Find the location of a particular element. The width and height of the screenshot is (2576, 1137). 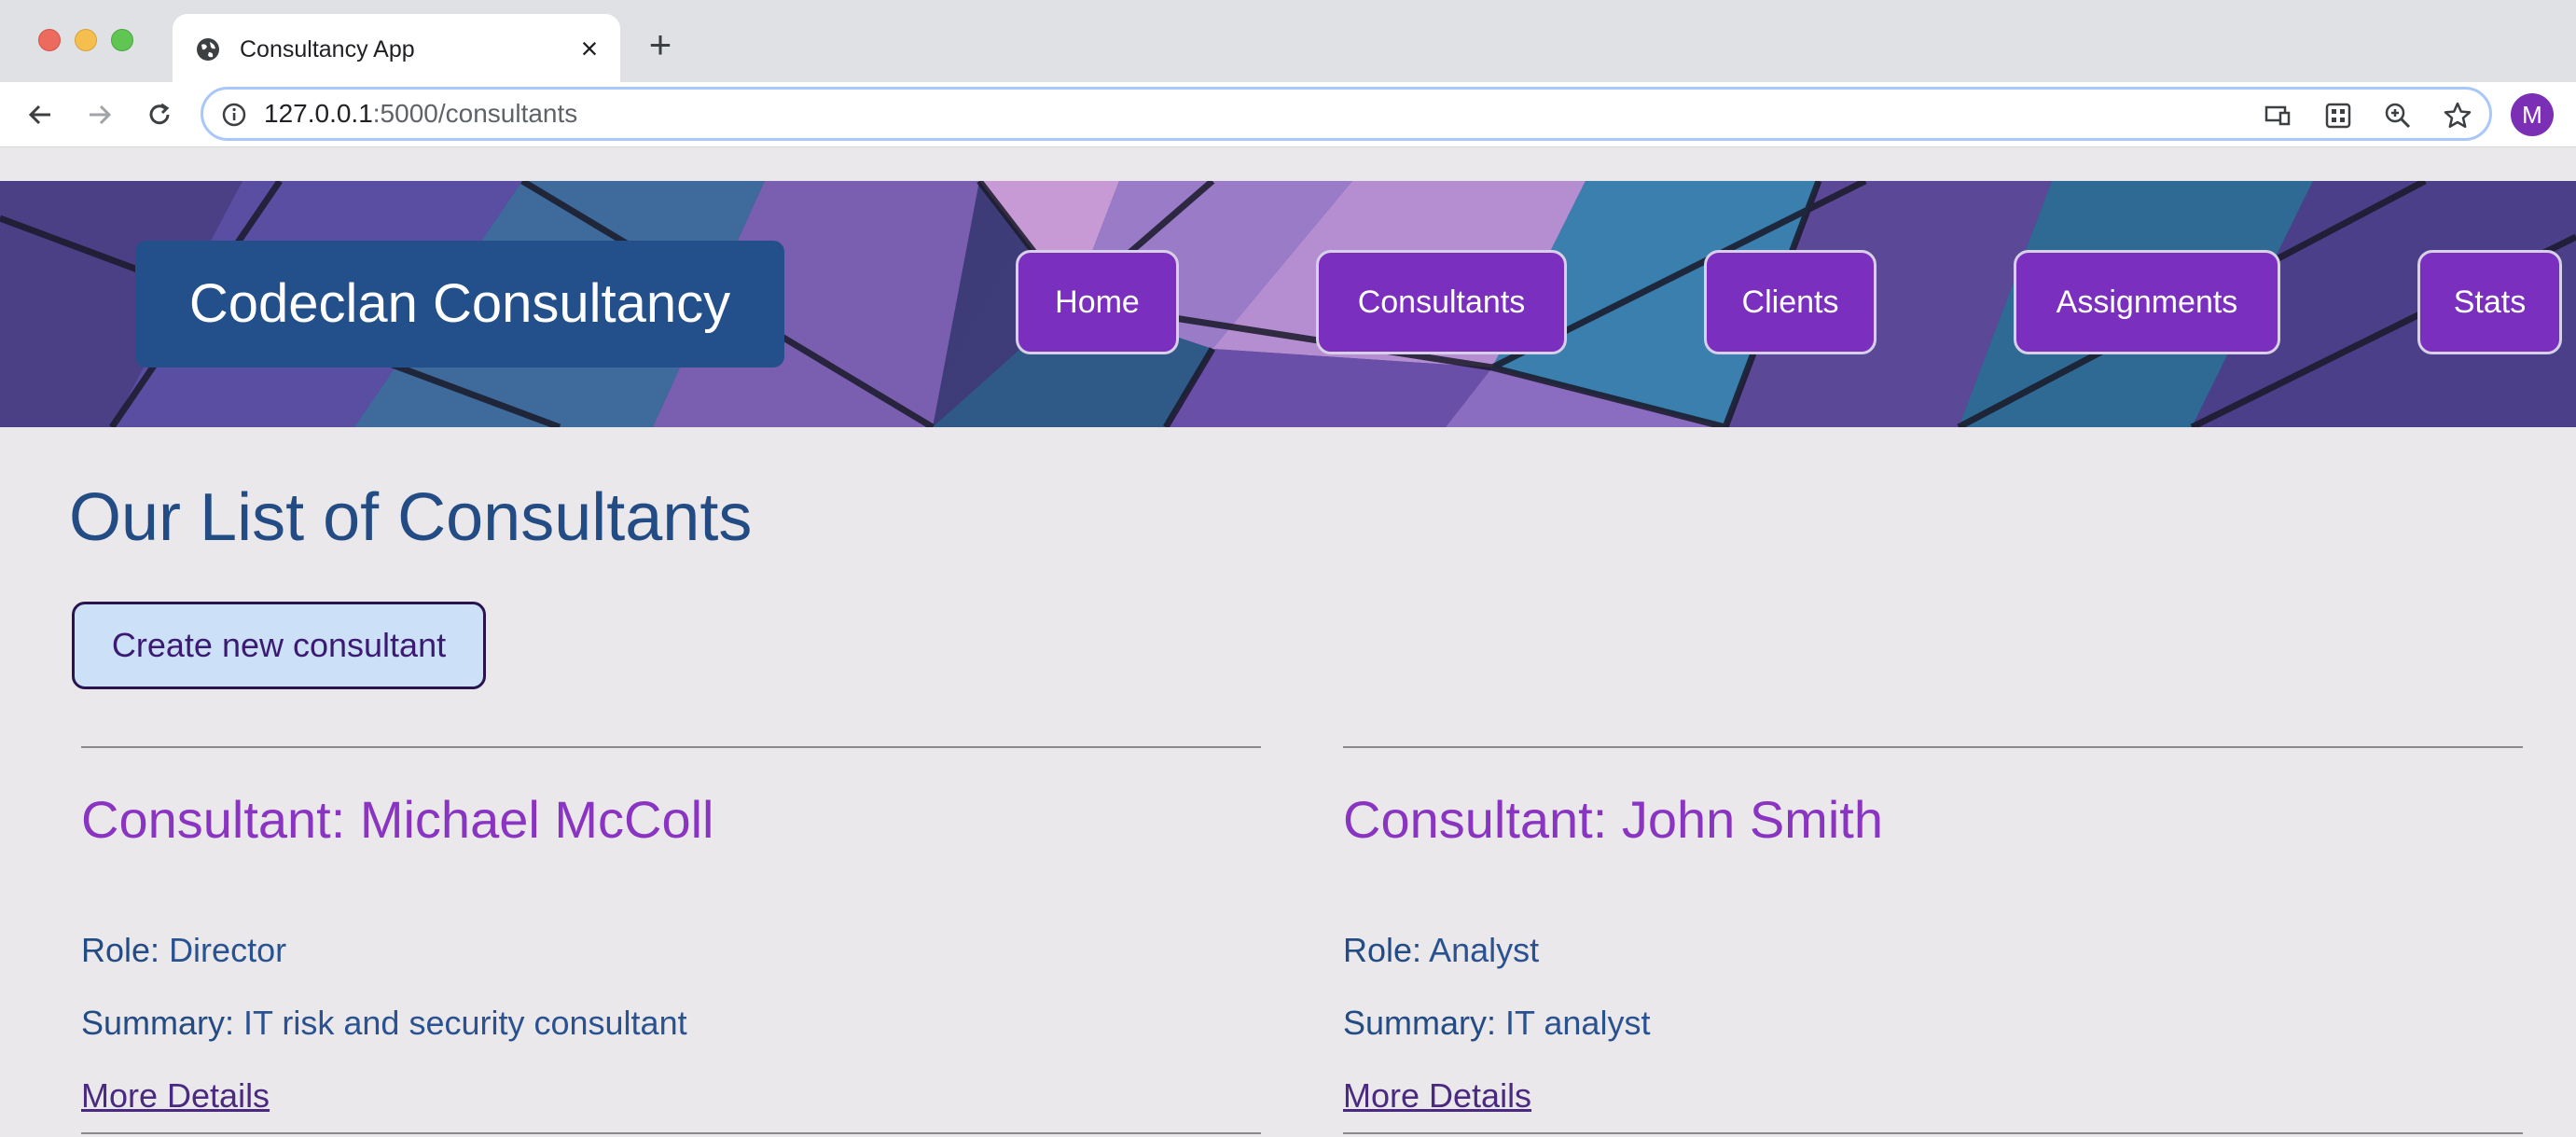

nav-stats-button: Stats is located at coordinates (2489, 302).